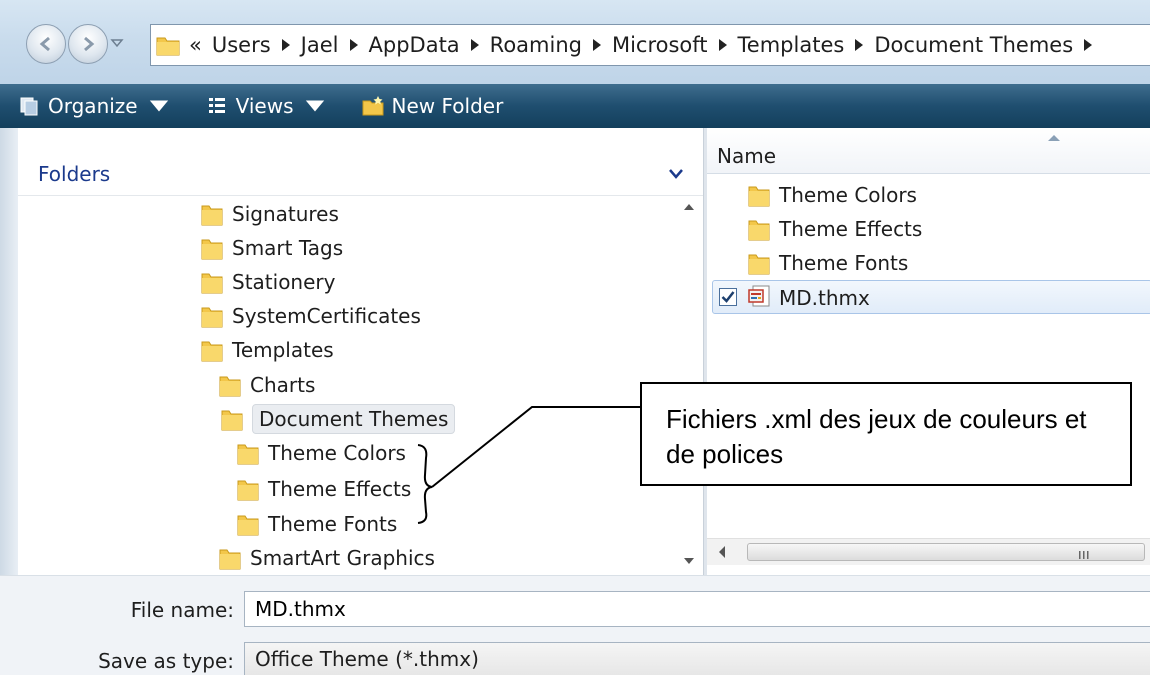  I want to click on tree-item-theme-effects: Theme Effects, so click(323, 489).